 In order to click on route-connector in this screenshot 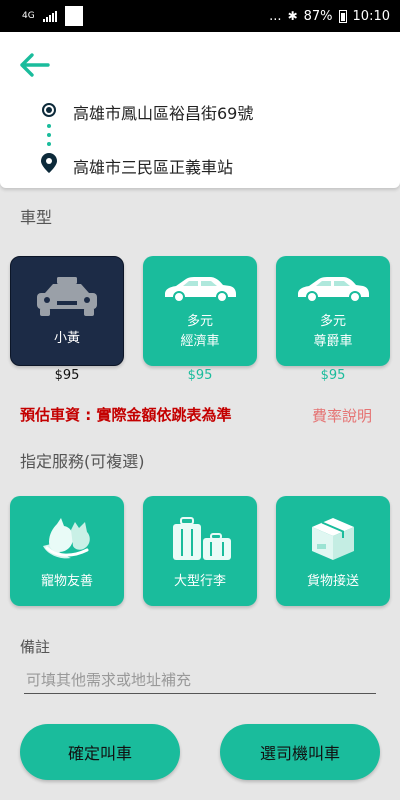, I will do `click(49, 137)`.